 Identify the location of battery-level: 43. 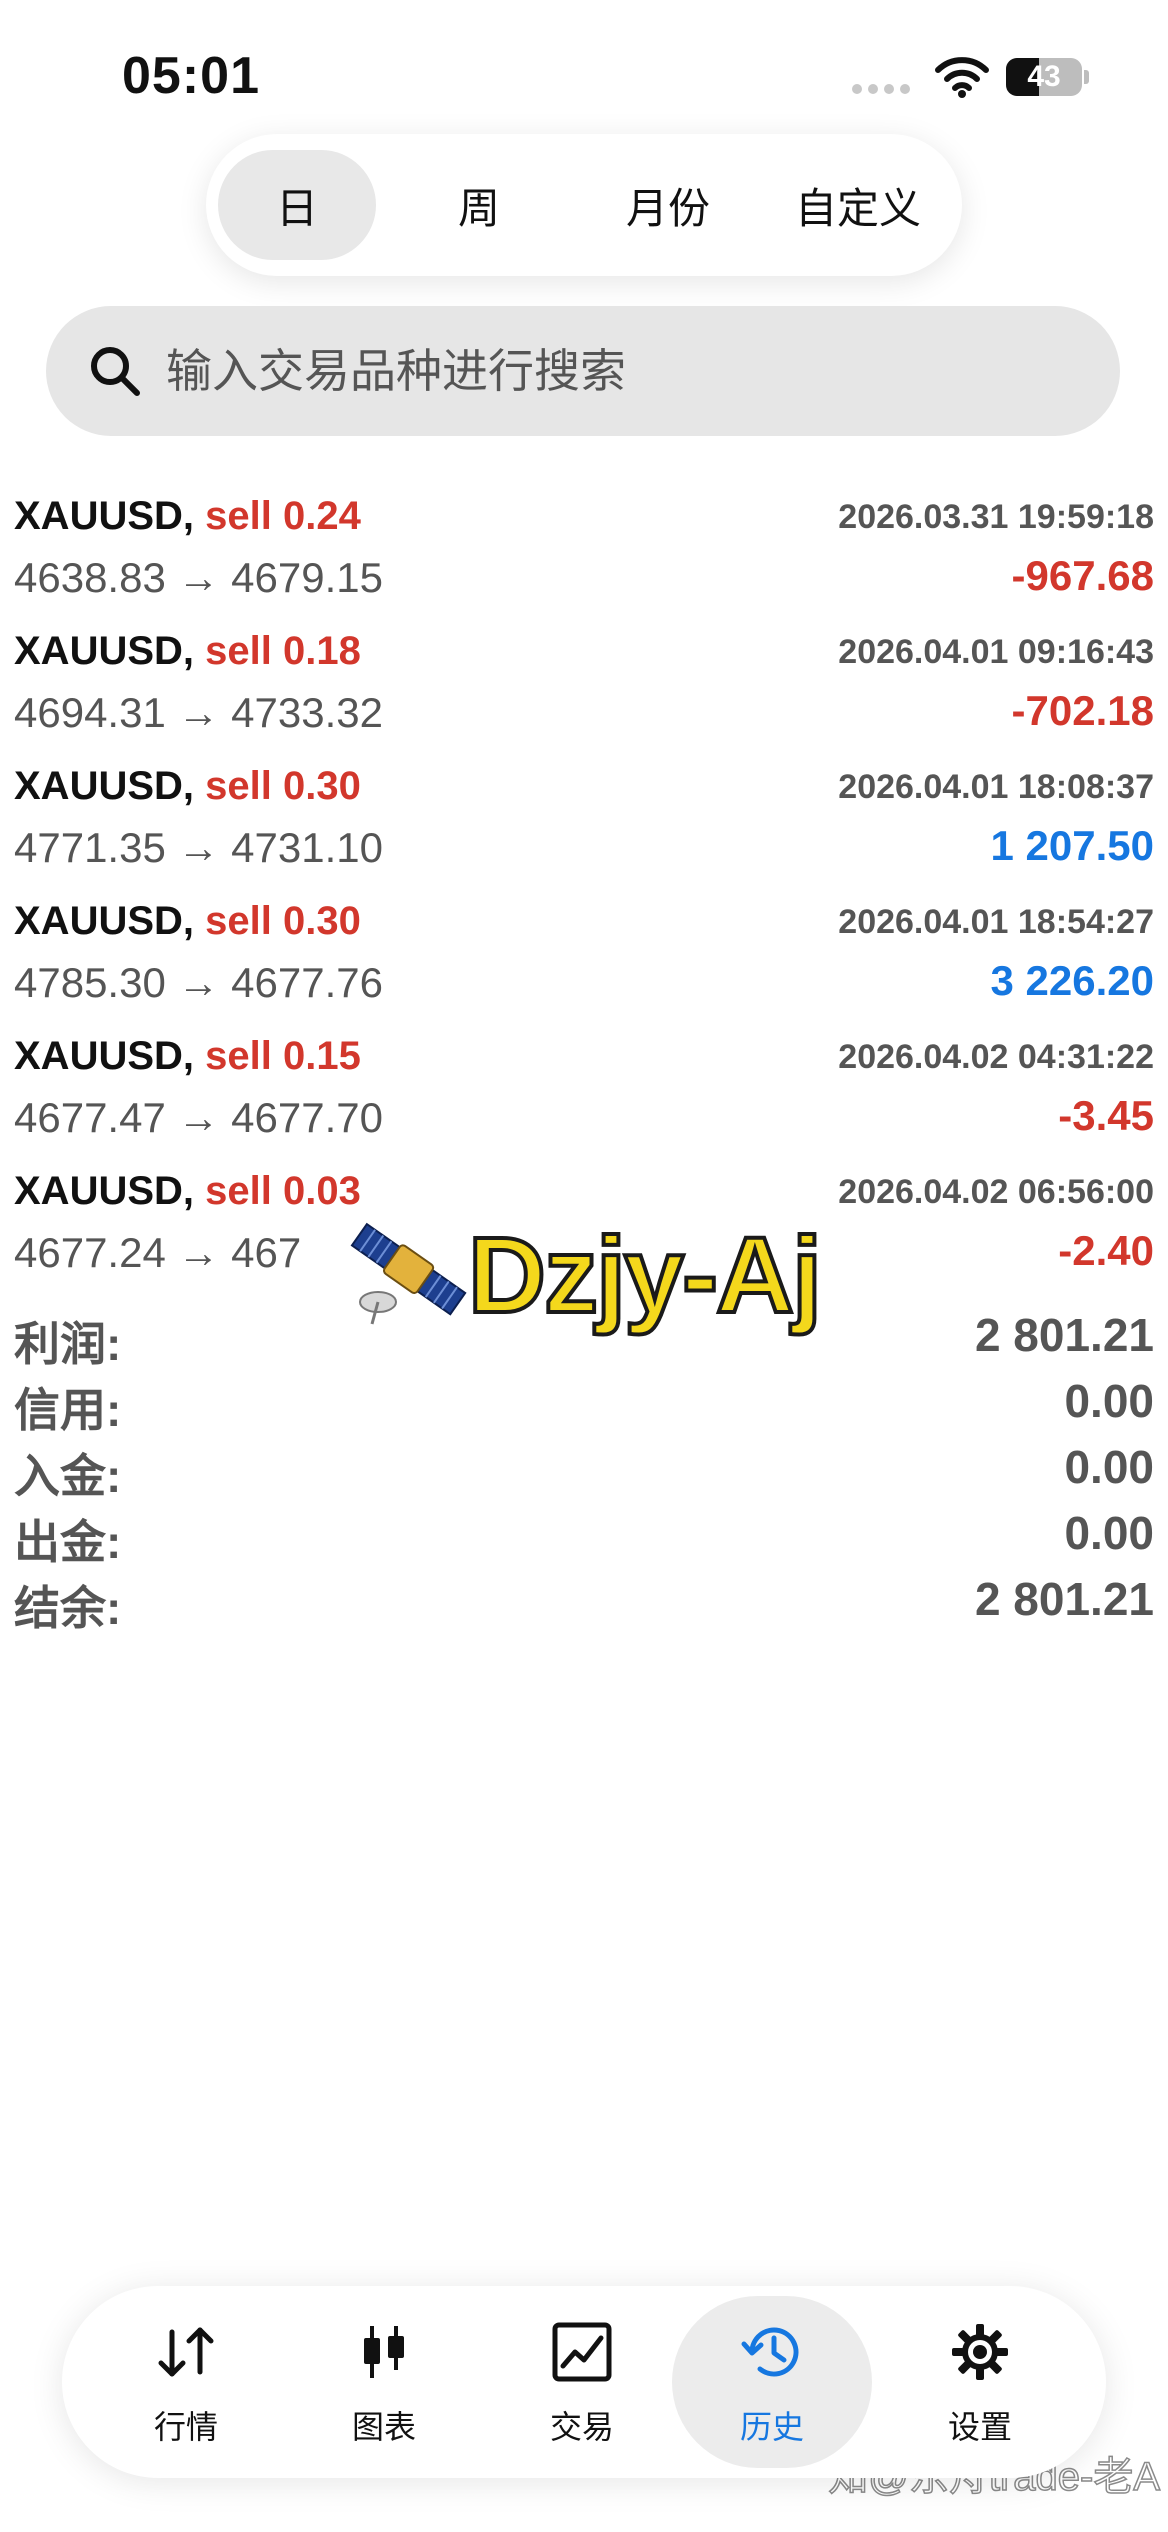
(1044, 76).